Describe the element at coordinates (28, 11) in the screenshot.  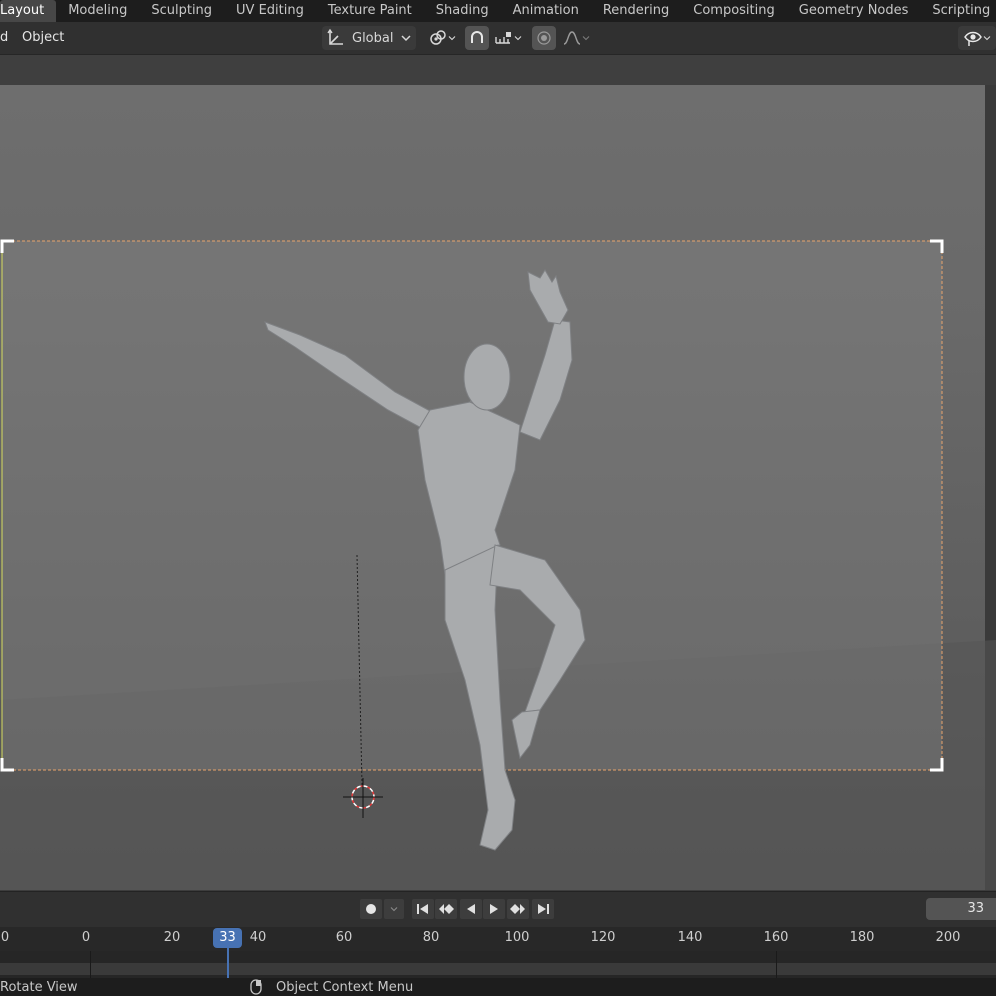
I see `tab-layout: Layout` at that location.